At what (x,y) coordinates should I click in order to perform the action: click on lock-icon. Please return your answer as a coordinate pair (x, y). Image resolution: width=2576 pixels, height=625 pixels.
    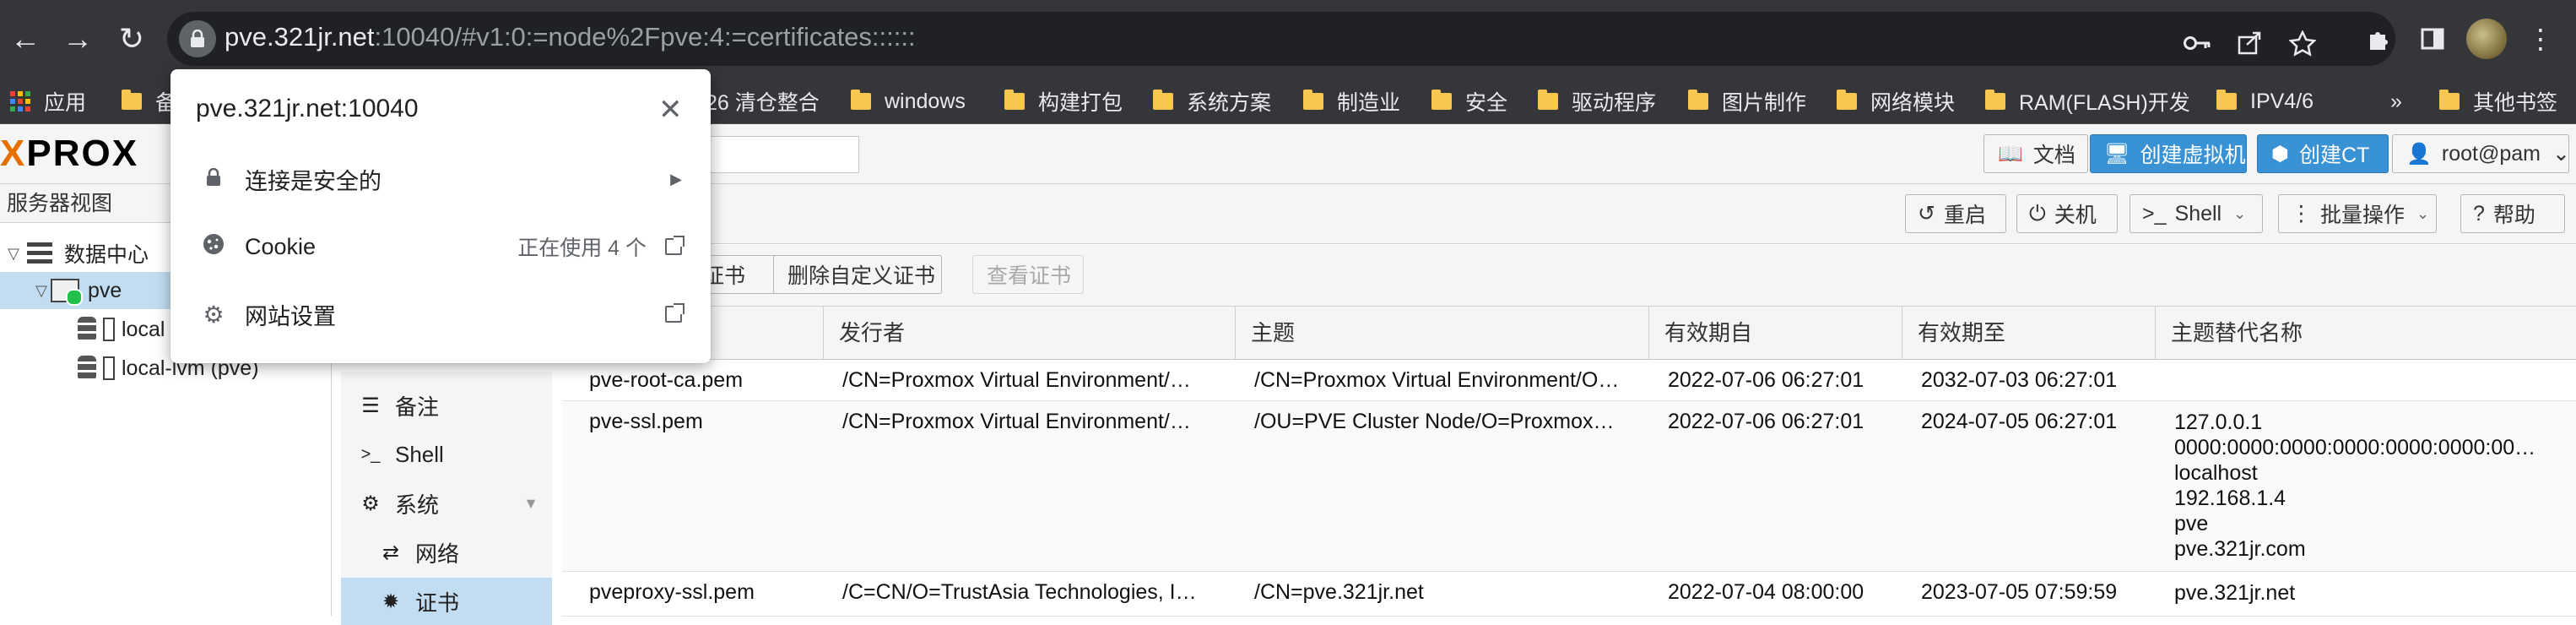
    Looking at the image, I should click on (197, 38).